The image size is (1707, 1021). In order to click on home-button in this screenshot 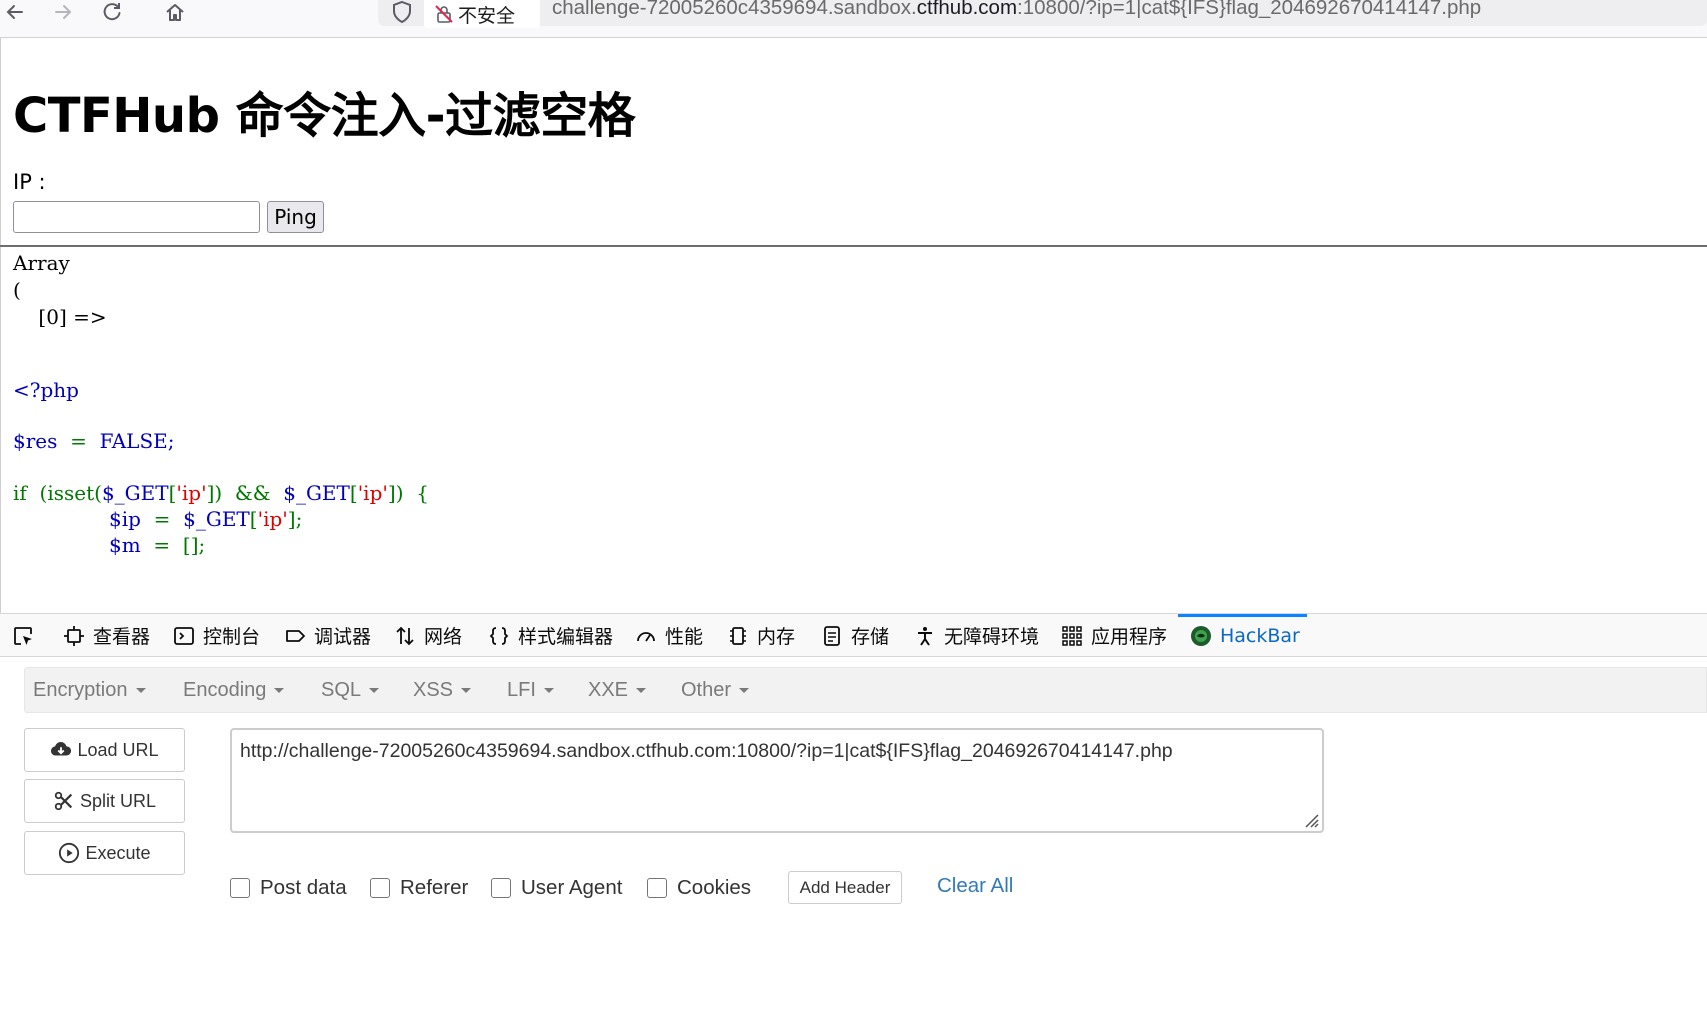, I will do `click(175, 12)`.